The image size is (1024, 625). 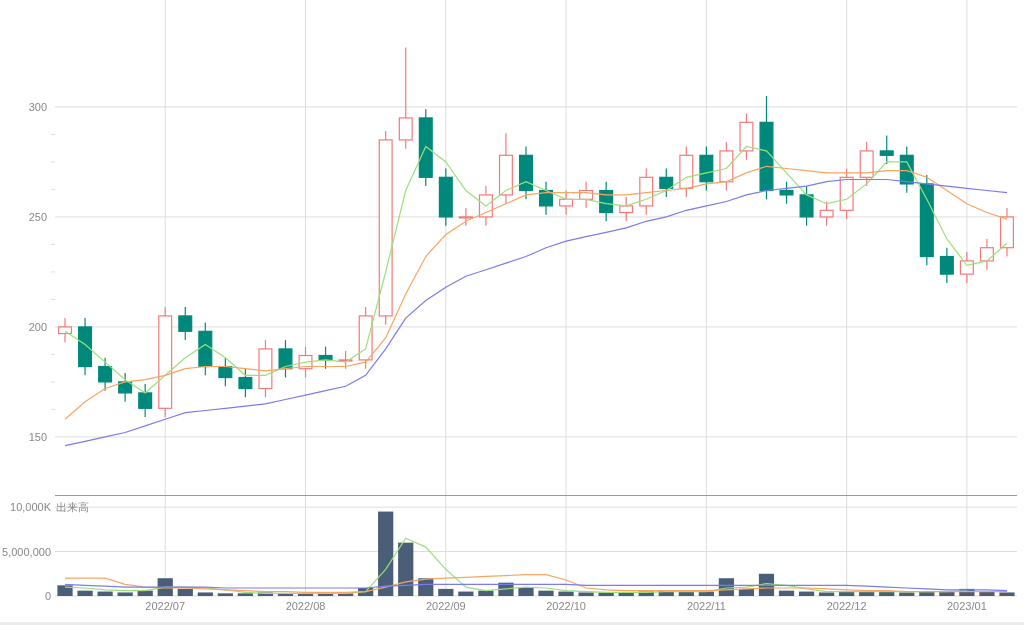 What do you see at coordinates (26, 551) in the screenshot?
I see `y-axis-label: 5,000,000` at bounding box center [26, 551].